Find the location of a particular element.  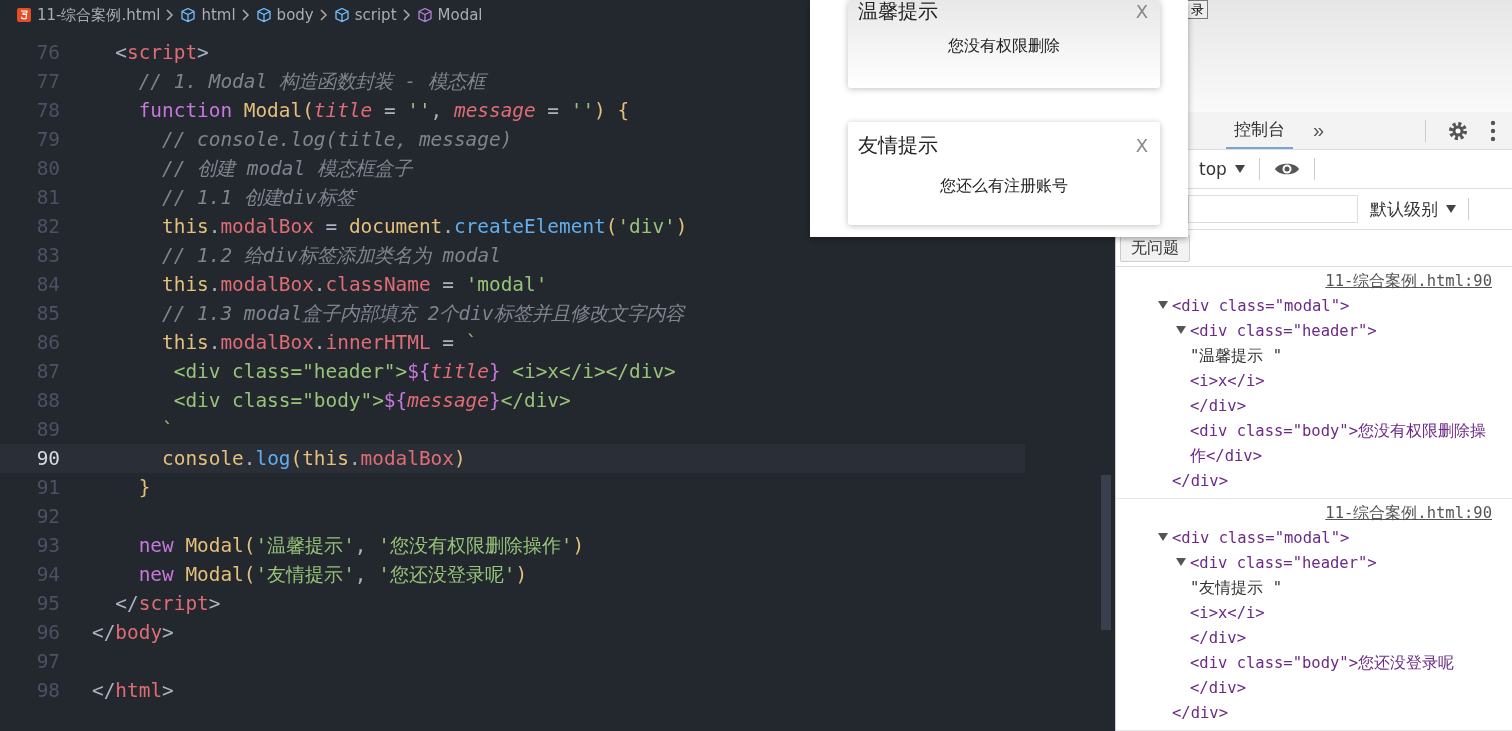

dom-node-text: "友情提示 " is located at coordinates (1236, 588).